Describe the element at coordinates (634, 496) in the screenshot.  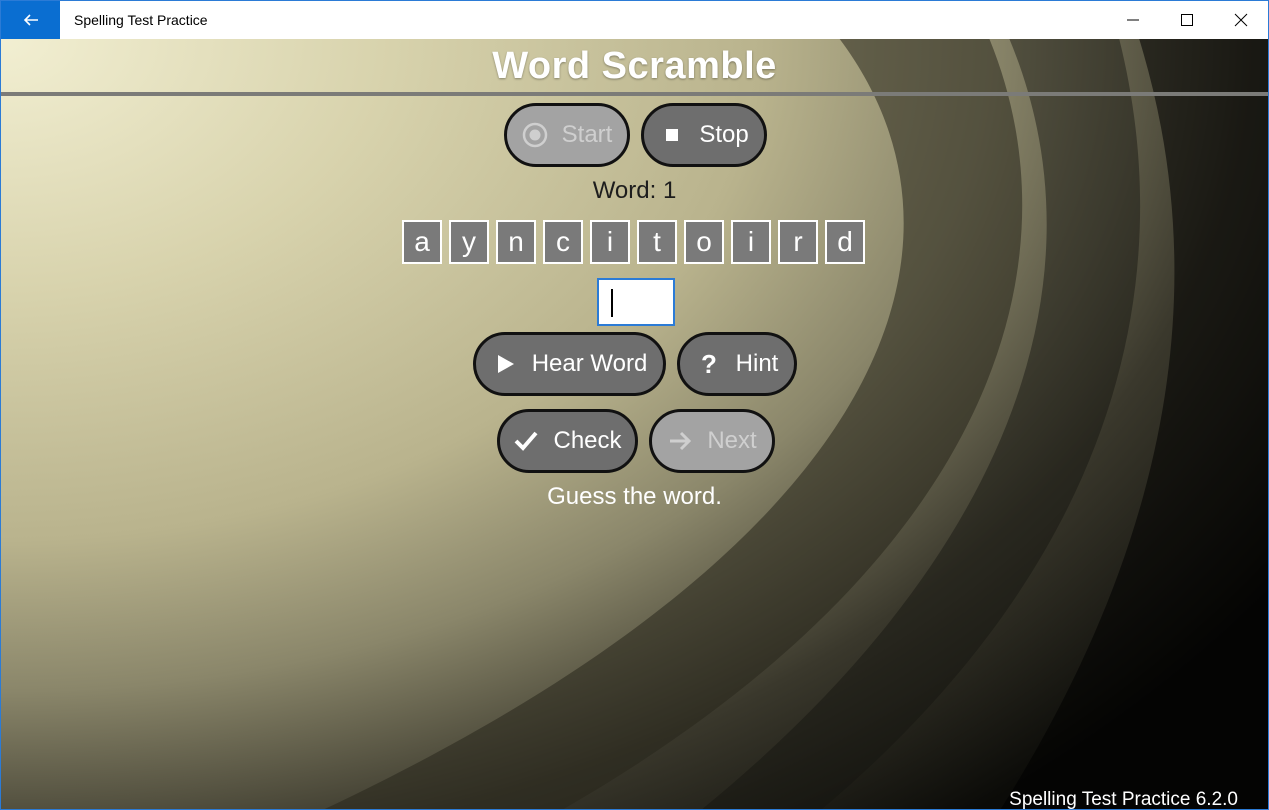
I see `status-message: Guess the word.` at that location.